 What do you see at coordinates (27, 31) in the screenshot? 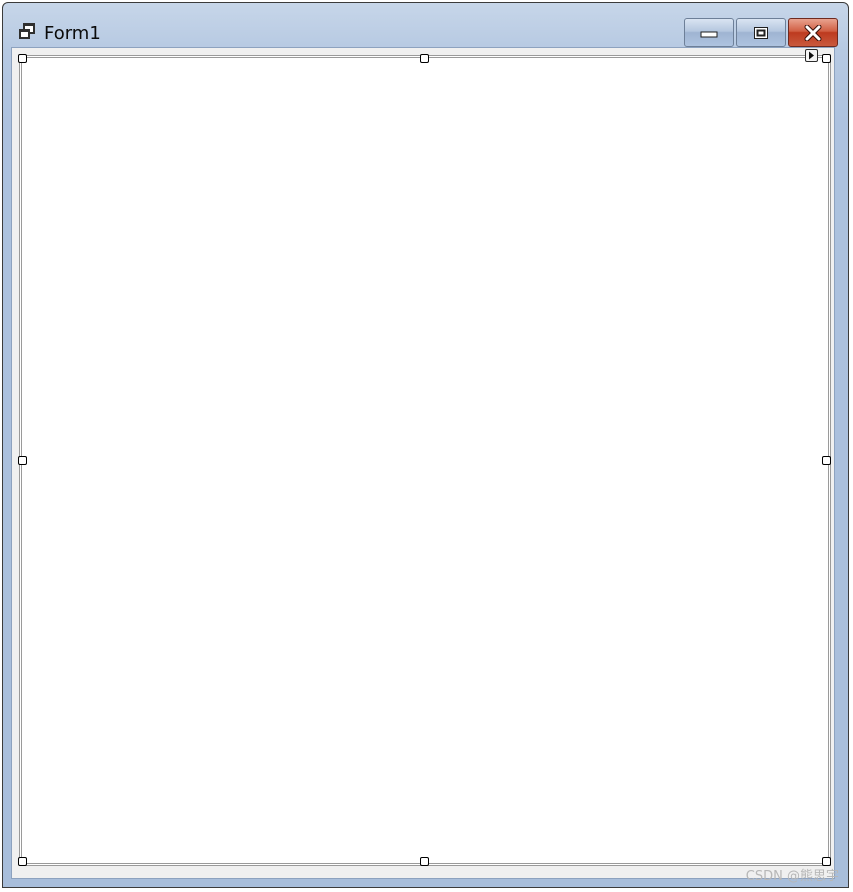
I see `form-icon` at bounding box center [27, 31].